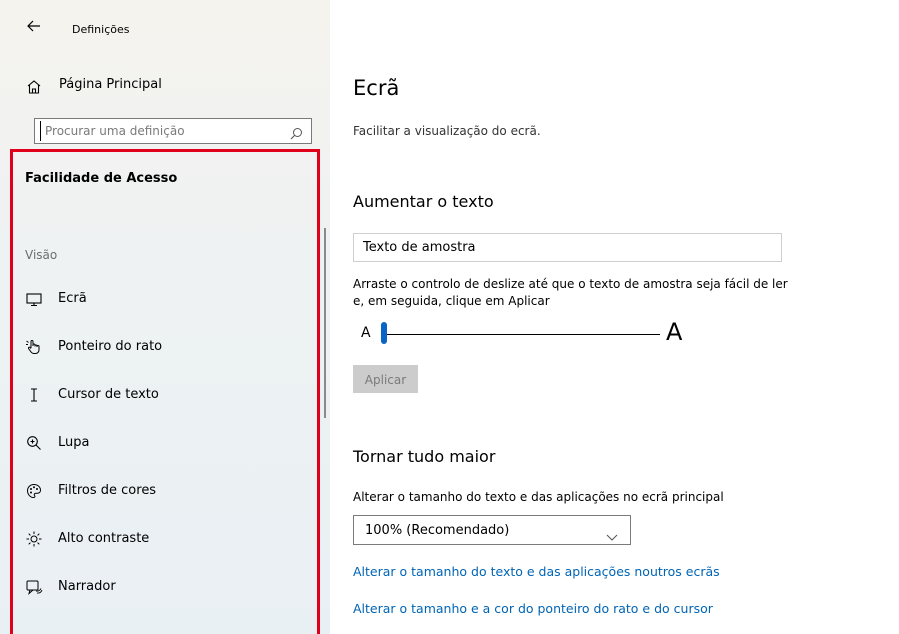  I want to click on sidebar-item-label: Lupa, so click(74, 442).